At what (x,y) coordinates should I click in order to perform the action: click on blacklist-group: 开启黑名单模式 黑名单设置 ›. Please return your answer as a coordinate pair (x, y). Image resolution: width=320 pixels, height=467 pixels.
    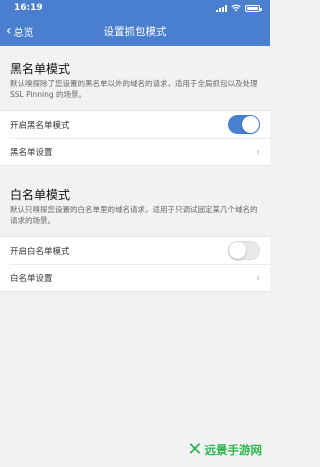
    Looking at the image, I should click on (135, 138).